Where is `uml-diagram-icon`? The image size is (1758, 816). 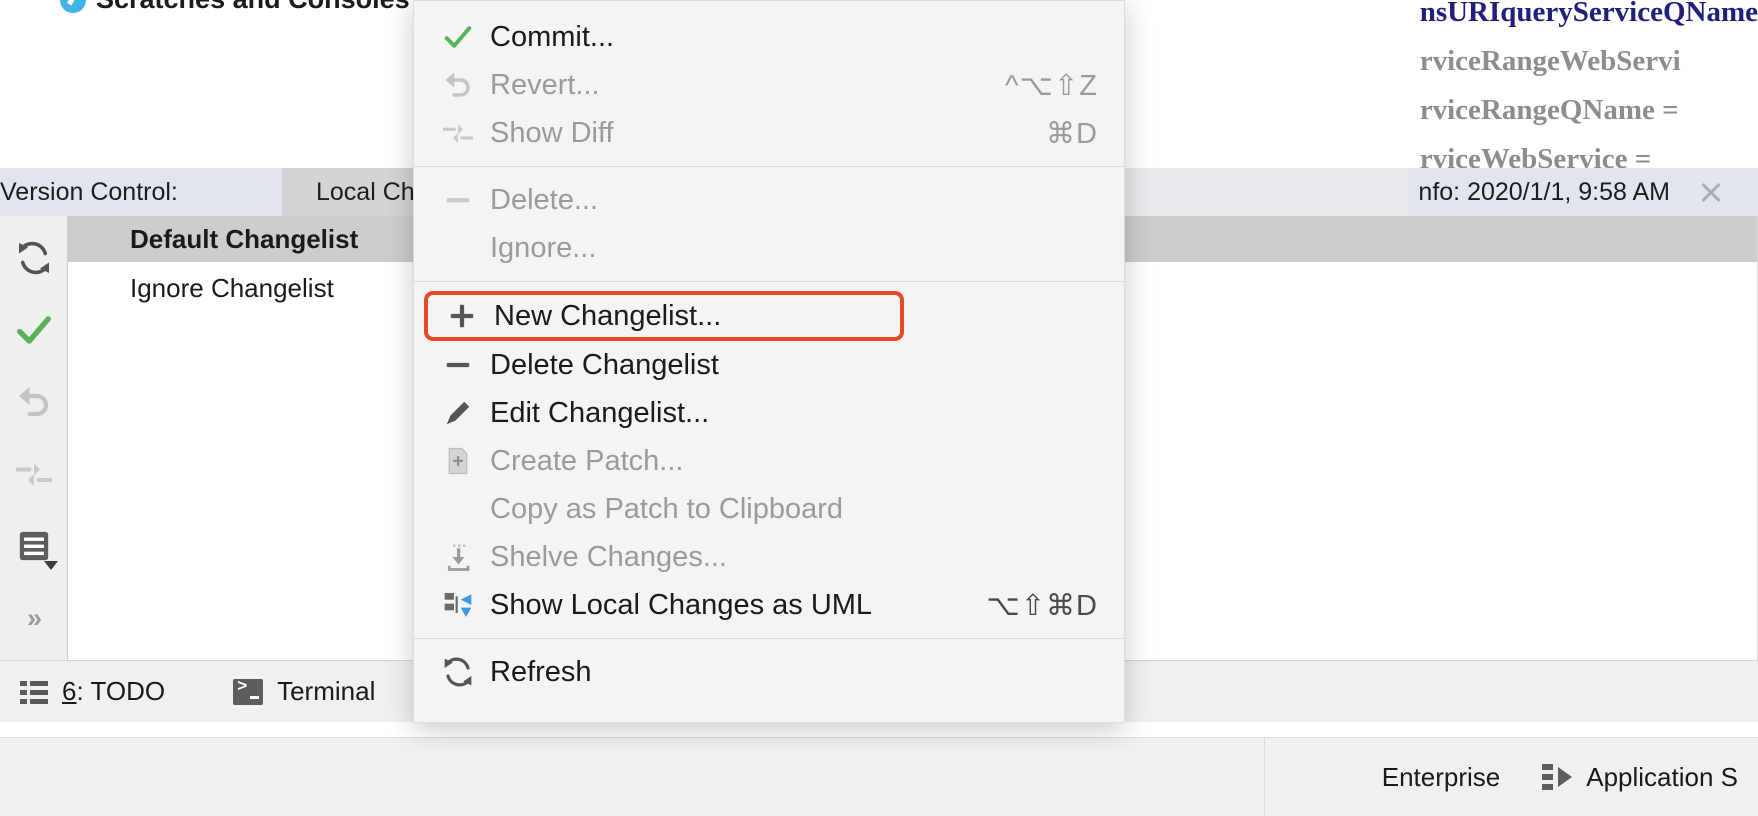 uml-diagram-icon is located at coordinates (458, 605).